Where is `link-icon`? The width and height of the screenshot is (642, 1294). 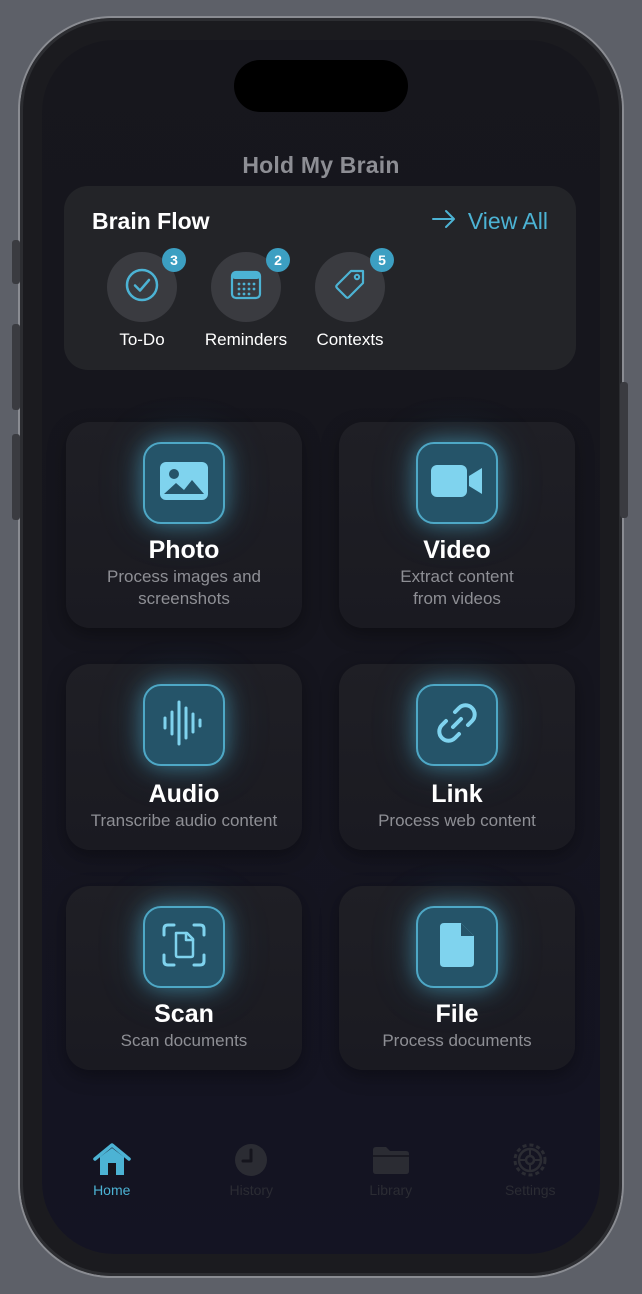 link-icon is located at coordinates (457, 725).